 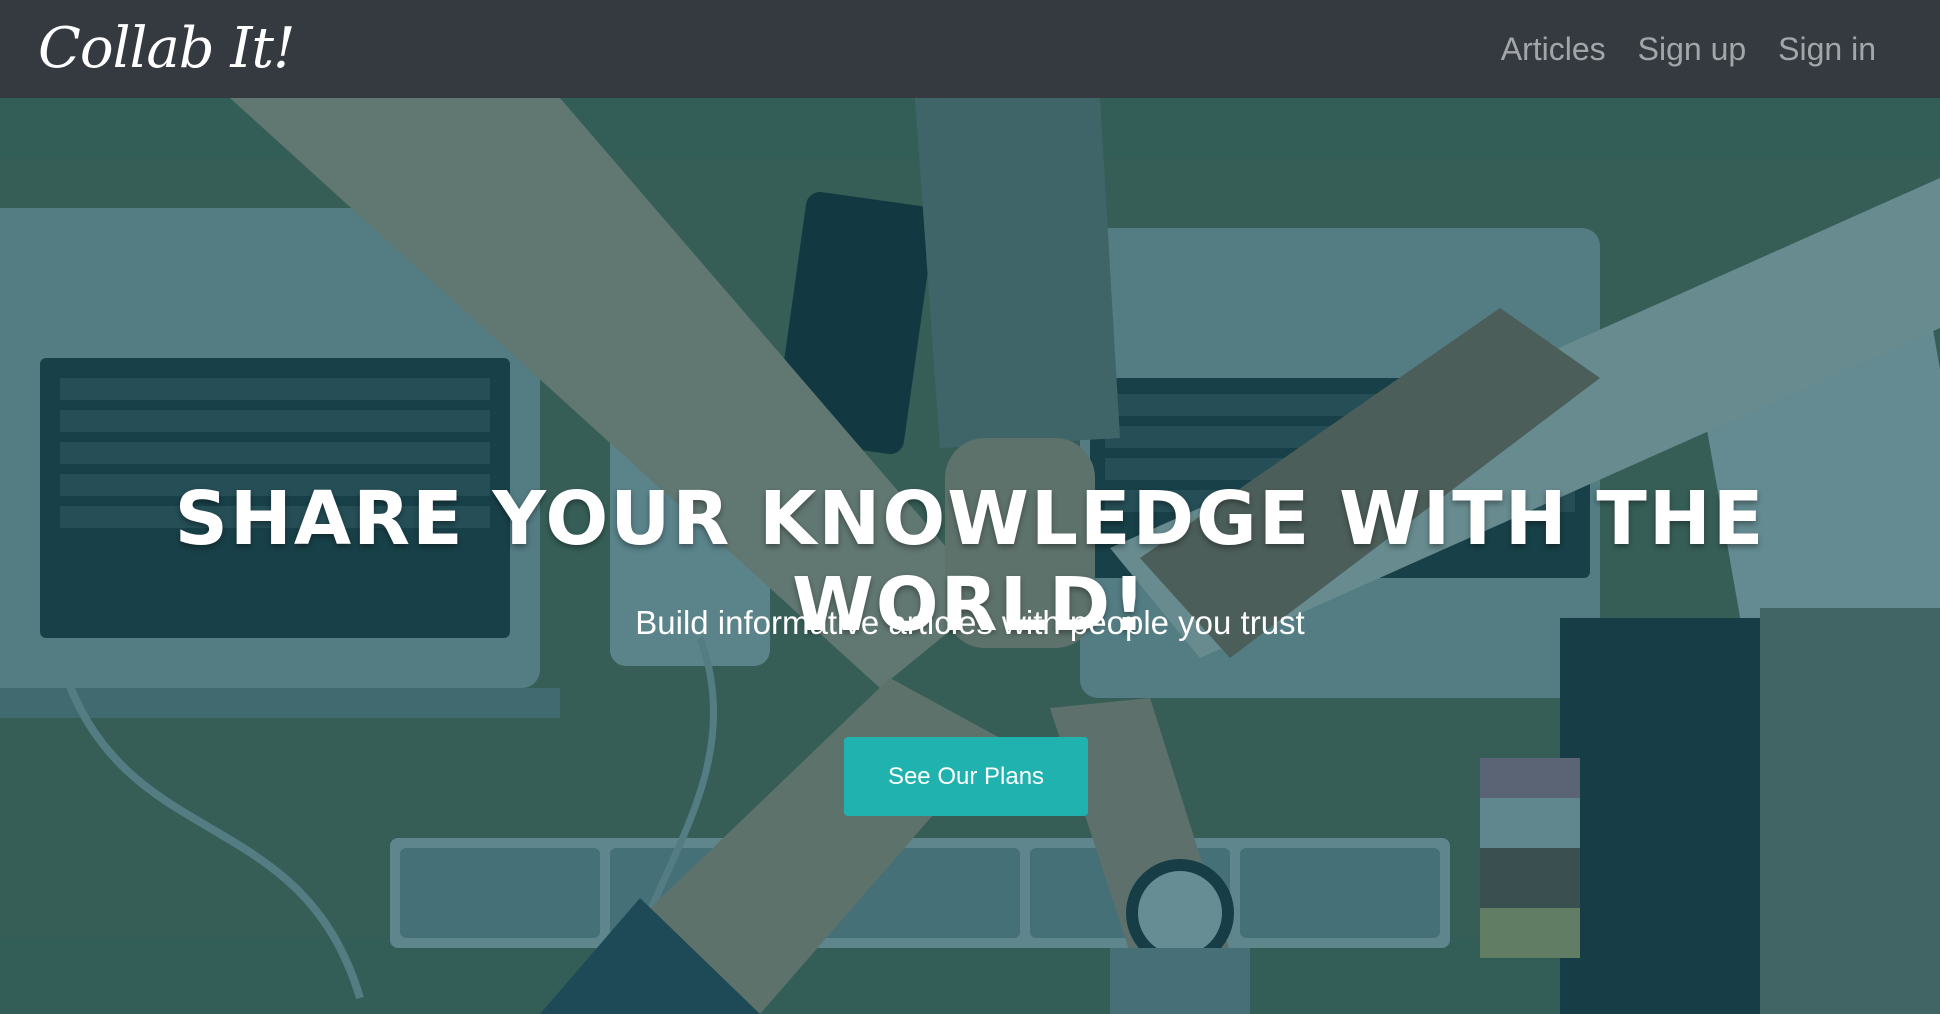 I want to click on nav-links: Articles Sign up Sign in, so click(x=1688, y=49).